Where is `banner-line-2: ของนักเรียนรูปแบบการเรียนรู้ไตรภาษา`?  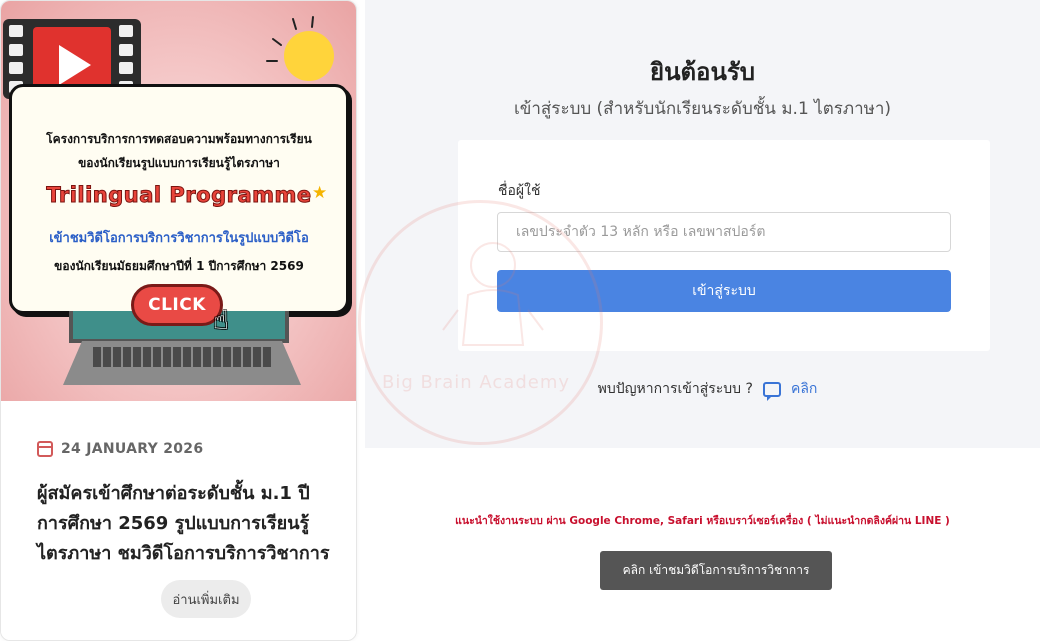 banner-line-2: ของนักเรียนรูปแบบการเรียนรู้ไตรภาษา is located at coordinates (179, 163).